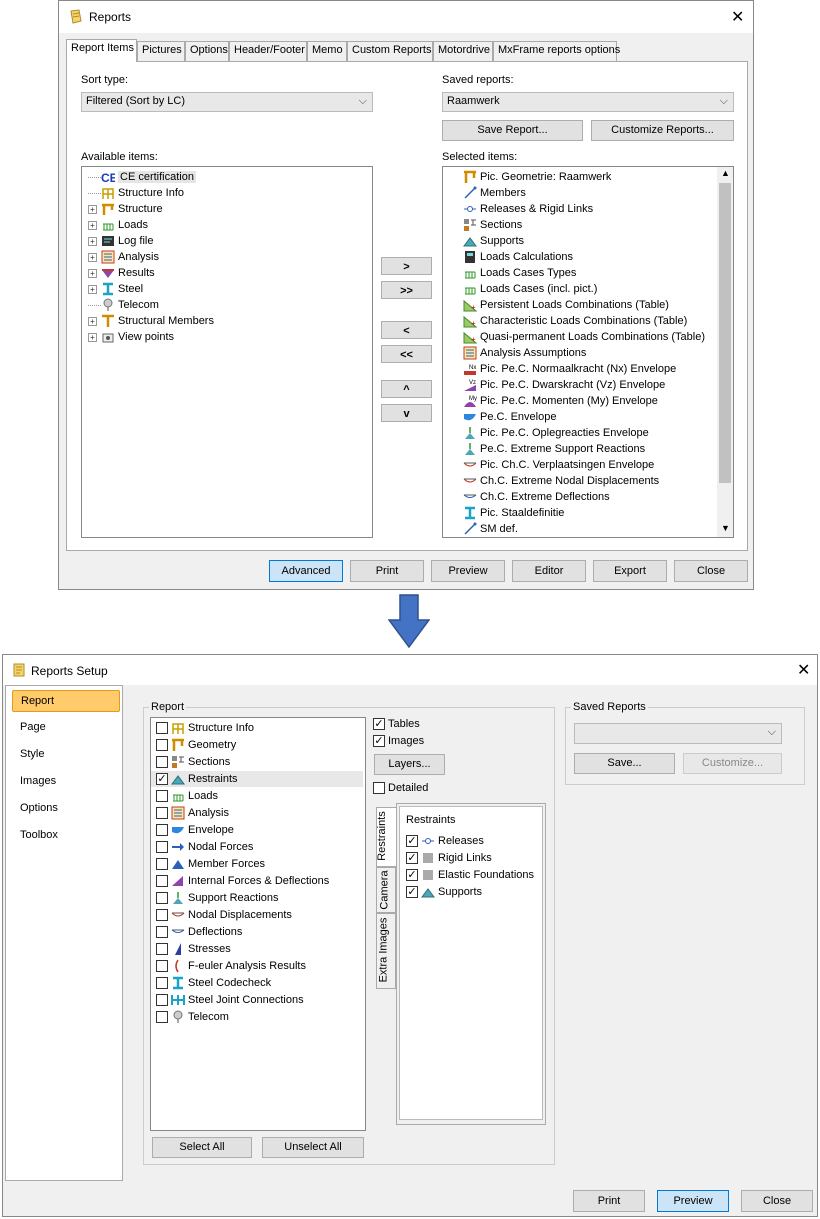 This screenshot has height=1219, width=820. I want to click on tree-item: + Structural Members, so click(151, 321).